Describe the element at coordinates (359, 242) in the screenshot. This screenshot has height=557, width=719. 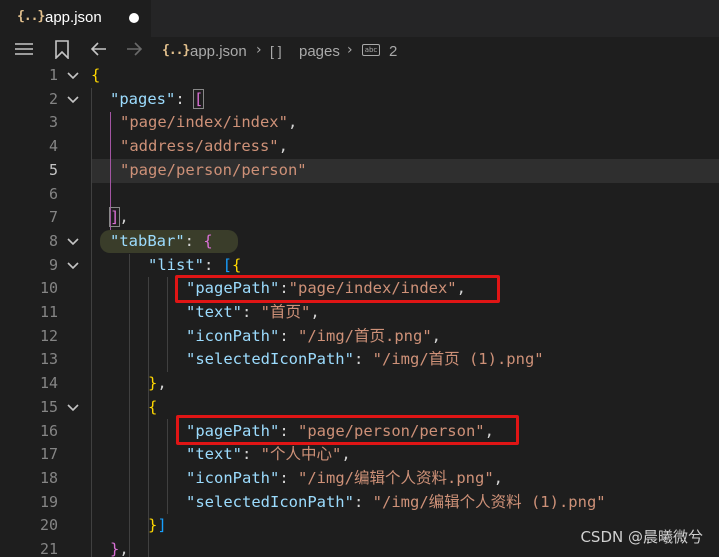
I see `code-line: 8 "tabBar": {` at that location.